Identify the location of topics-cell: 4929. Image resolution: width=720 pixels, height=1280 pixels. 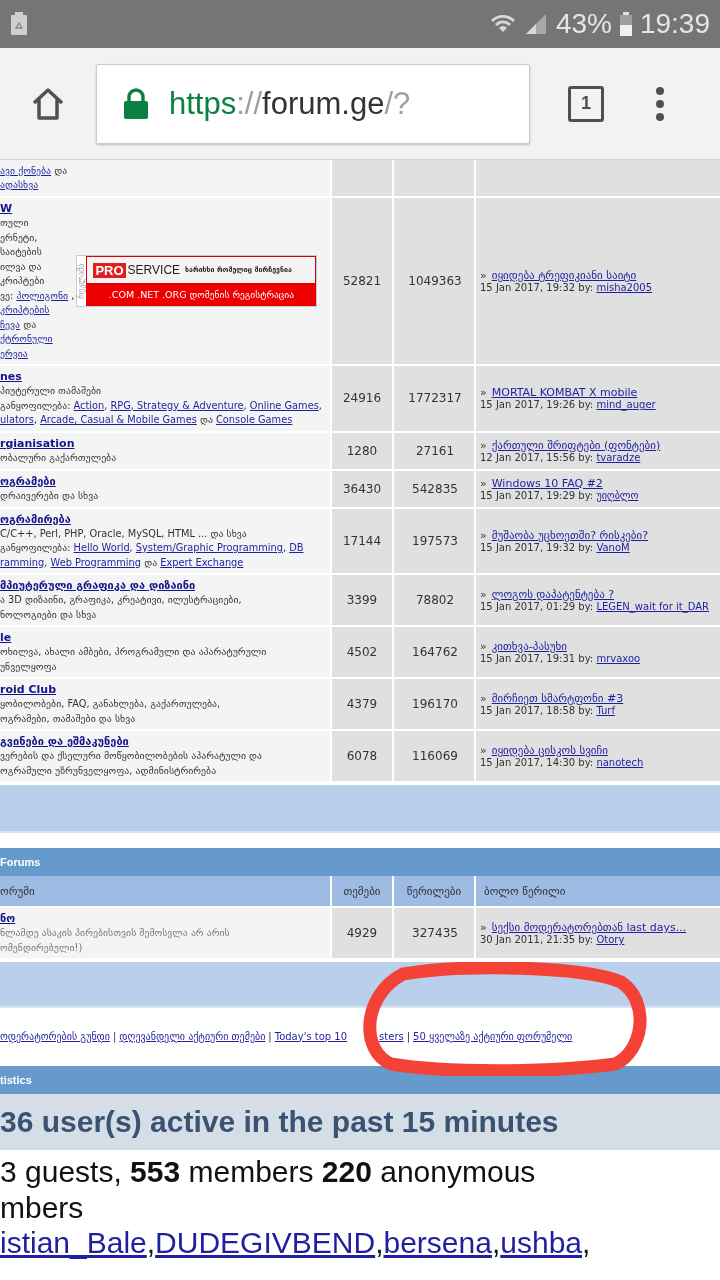
(362, 933).